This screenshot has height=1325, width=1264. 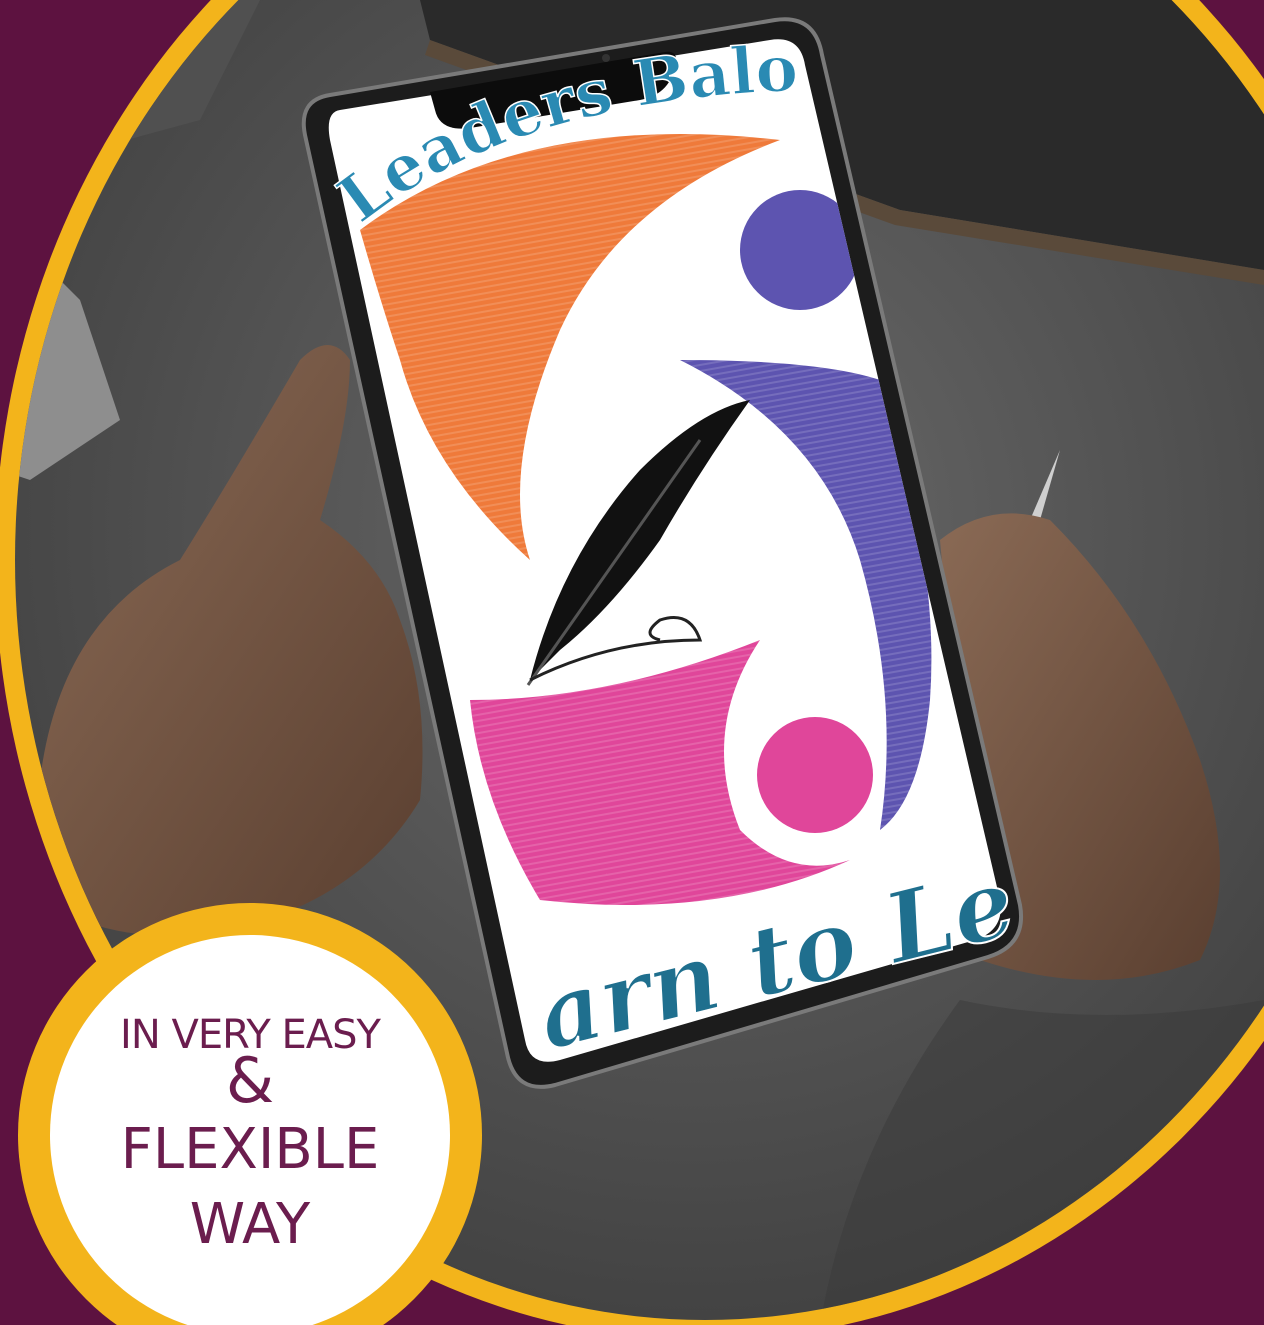 I want to click on badge-text: IN VERY EASY & FLEXIBLE WAY, so click(x=250, y=1133).